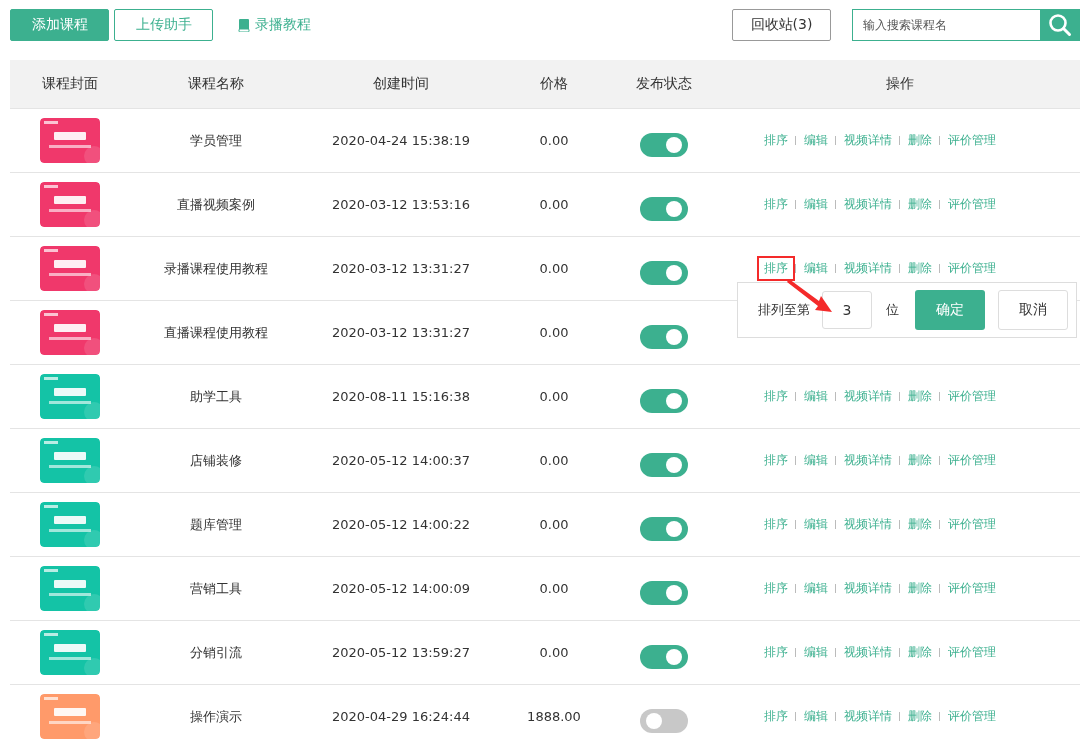 The height and width of the screenshot is (739, 1085). Describe the element at coordinates (216, 84) in the screenshot. I see `column-header: 课程名称` at that location.